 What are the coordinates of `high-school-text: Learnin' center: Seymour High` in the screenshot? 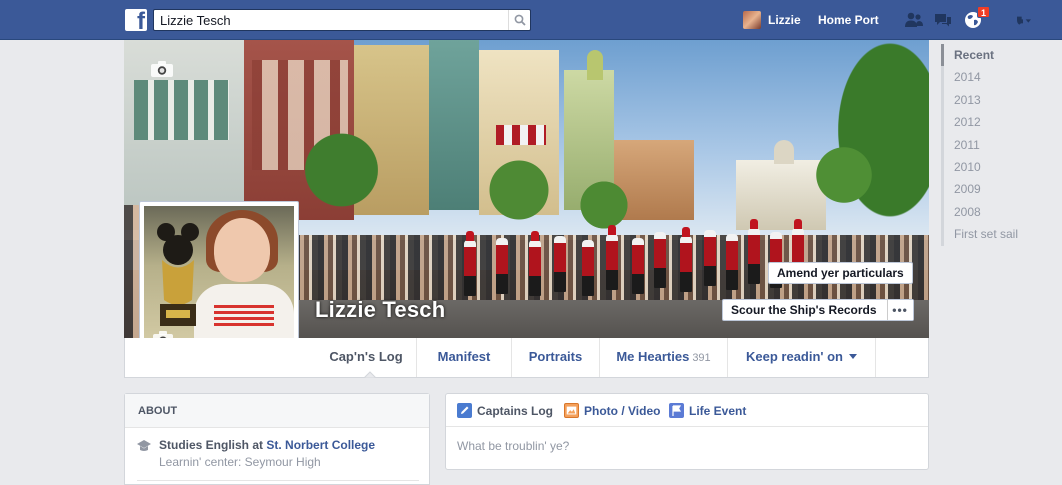 It's located at (240, 462).